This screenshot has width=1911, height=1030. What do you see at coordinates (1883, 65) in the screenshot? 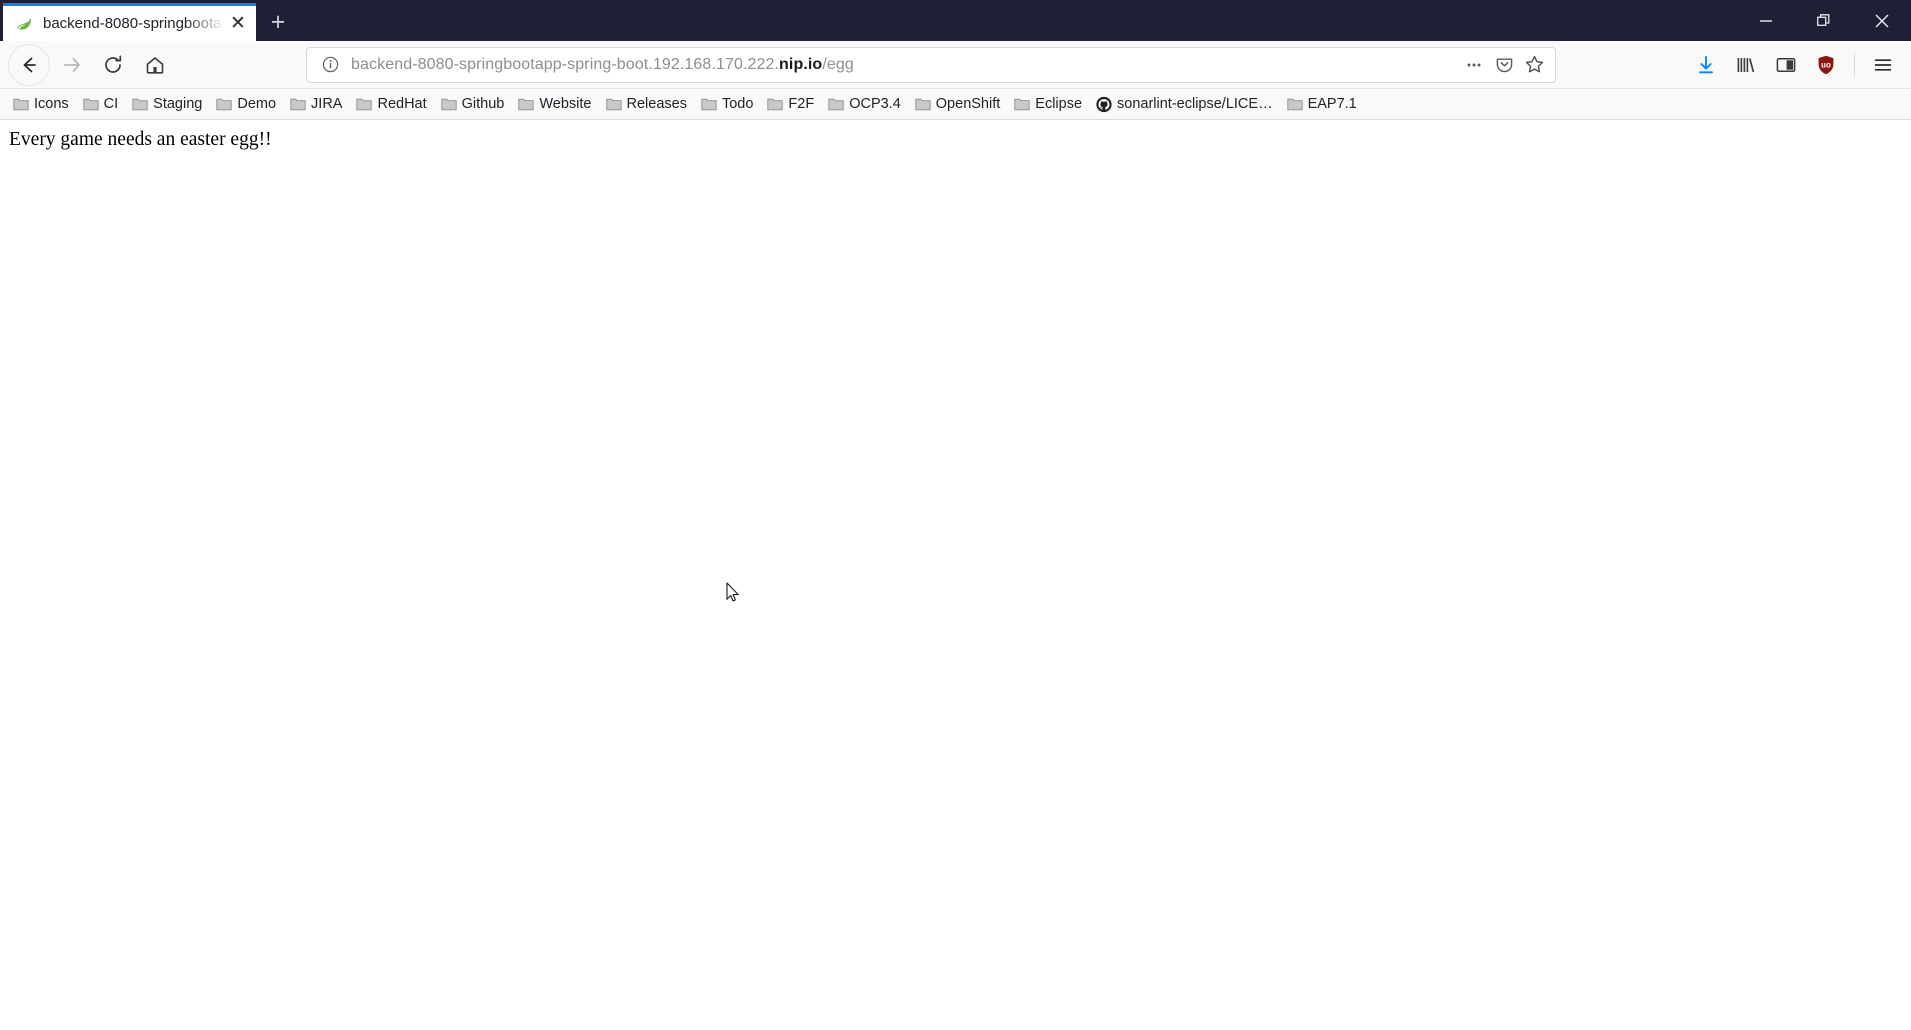
I see `hamburger-menu-icon` at bounding box center [1883, 65].